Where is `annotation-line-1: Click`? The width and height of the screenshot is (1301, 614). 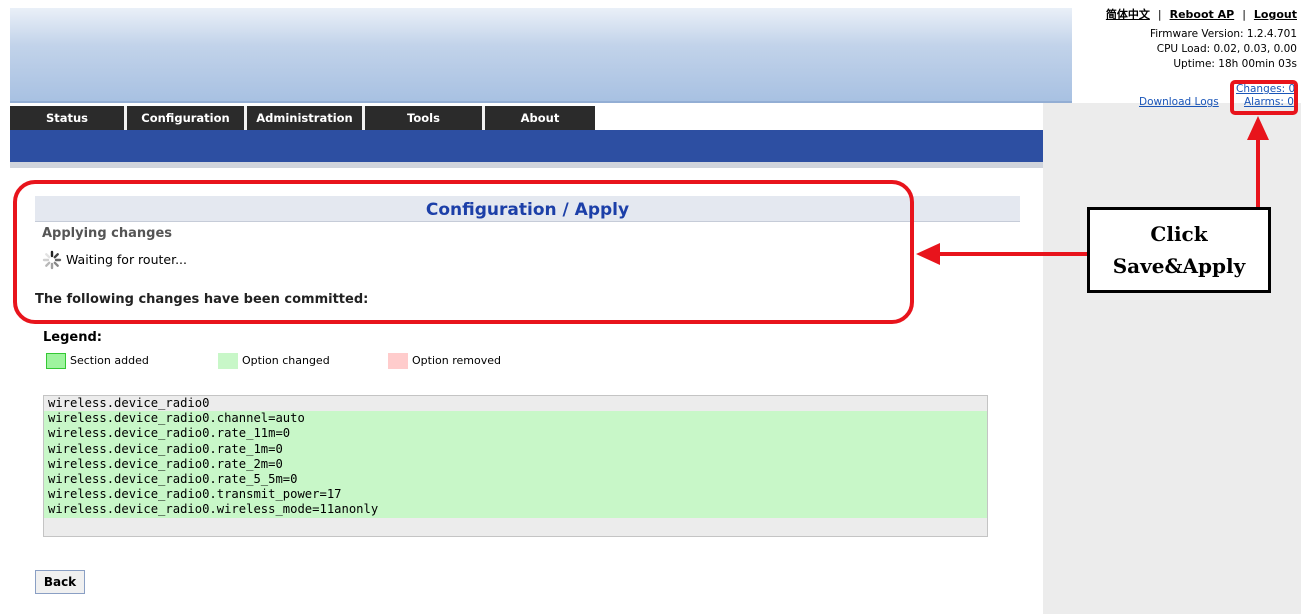
annotation-line-1: Click is located at coordinates (1179, 234).